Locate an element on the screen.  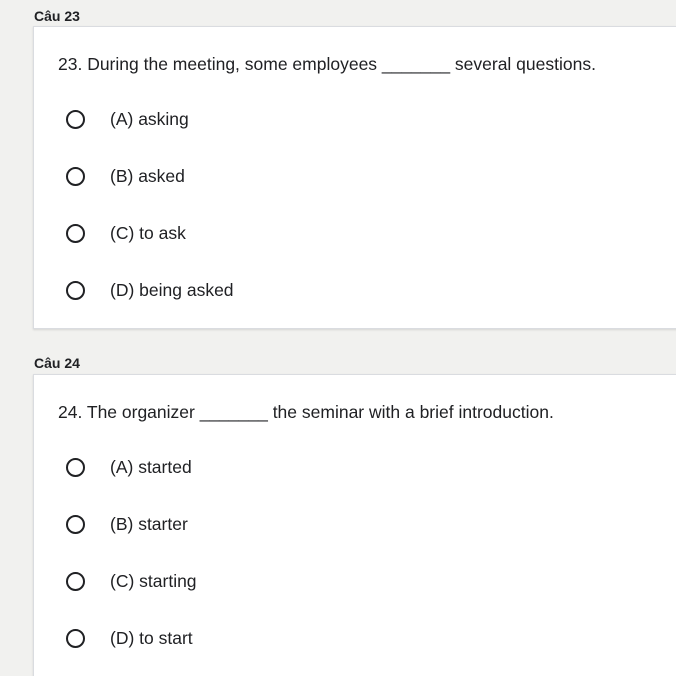
option-label: (A) asking is located at coordinates (149, 119).